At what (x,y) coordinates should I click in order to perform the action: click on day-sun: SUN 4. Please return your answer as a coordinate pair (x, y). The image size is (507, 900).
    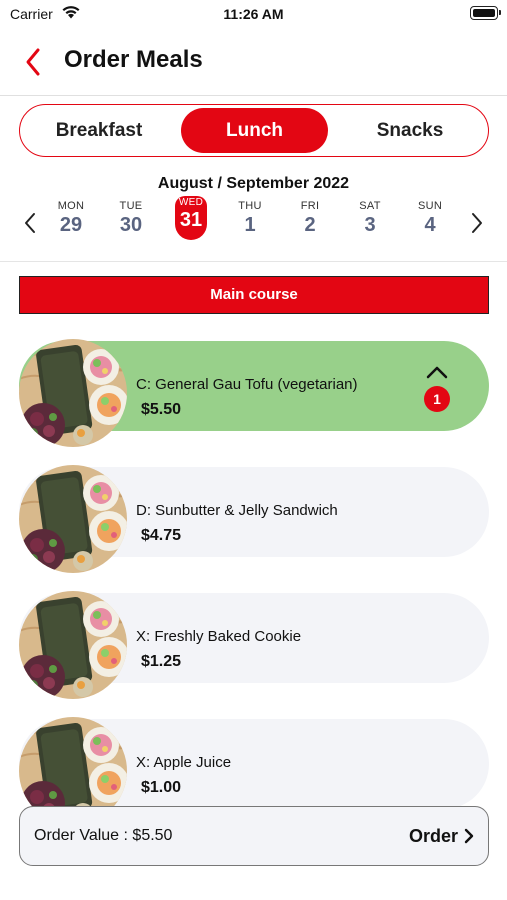
    Looking at the image, I should click on (430, 218).